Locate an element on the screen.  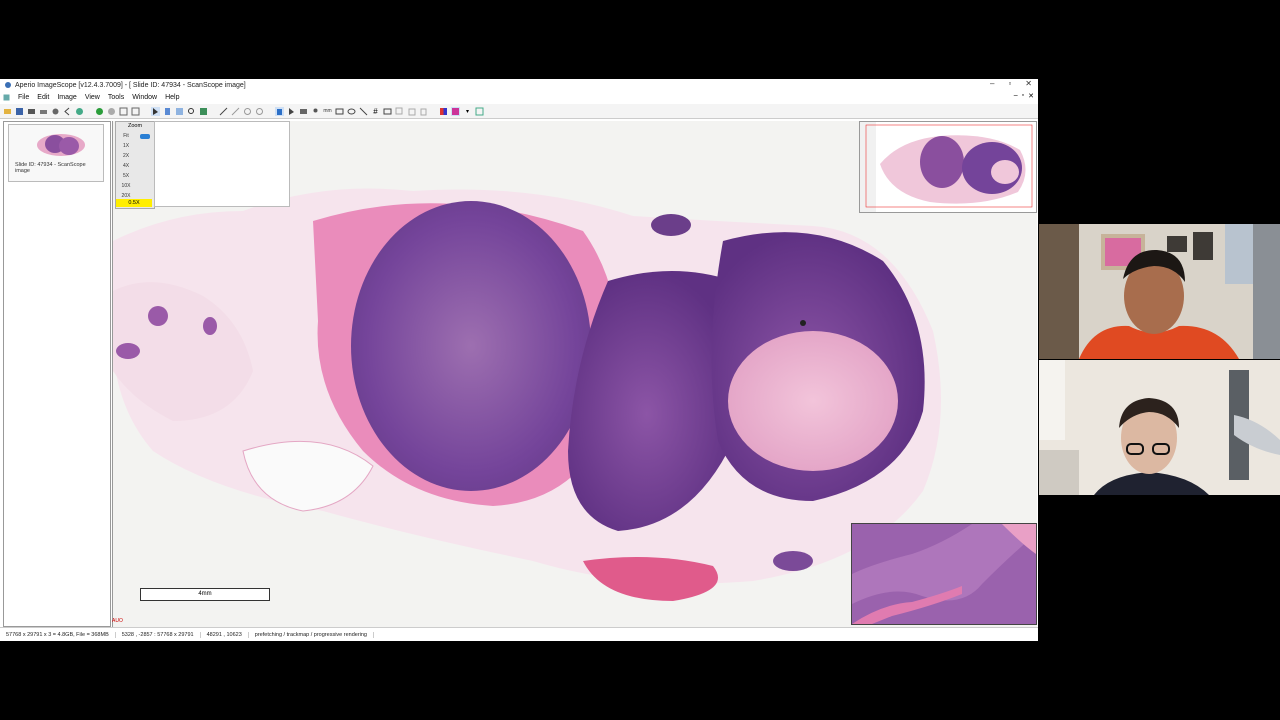
pen-icon is located at coordinates (223, 111).